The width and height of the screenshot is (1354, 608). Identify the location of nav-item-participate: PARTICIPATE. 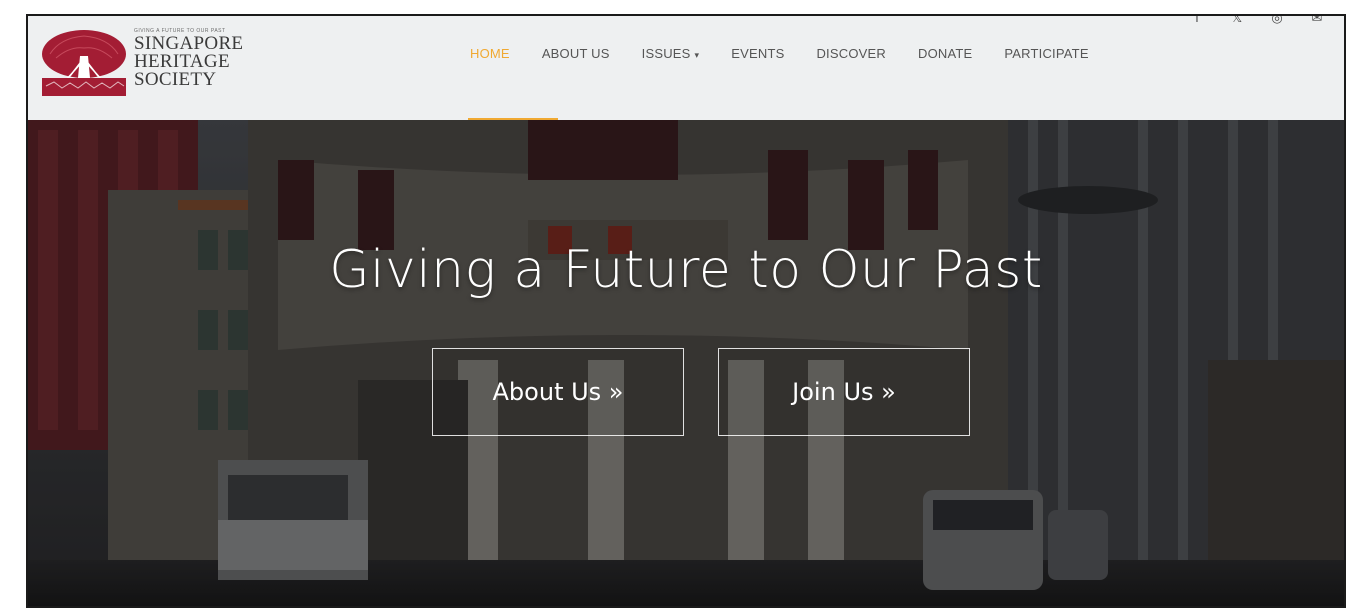
(1046, 53).